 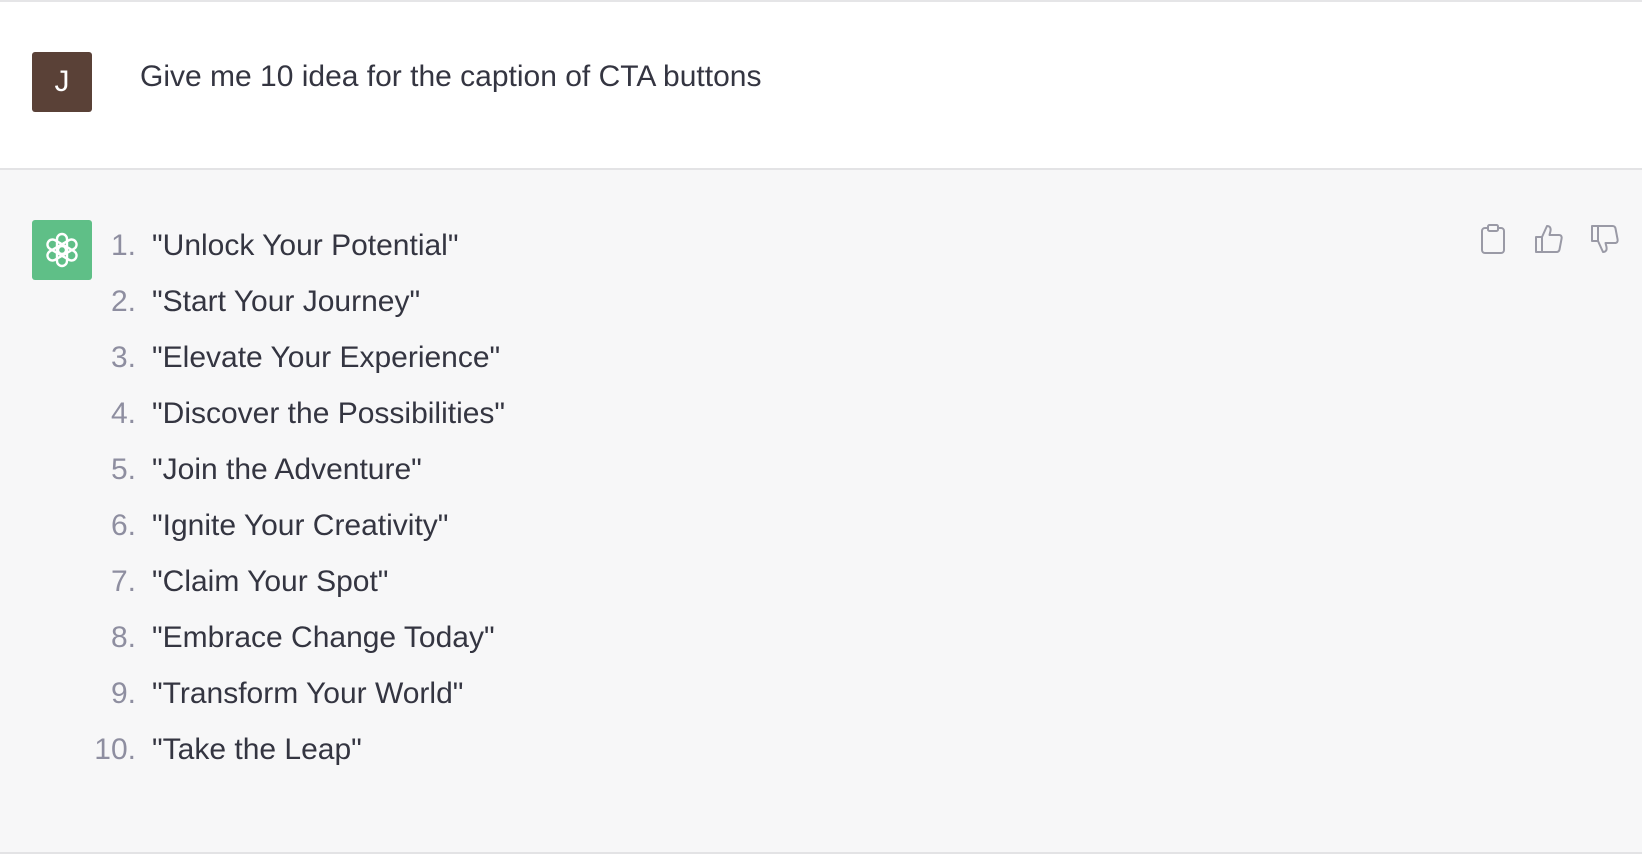 I want to click on list-item-text: "Ignite Your Creativity", so click(x=300, y=525).